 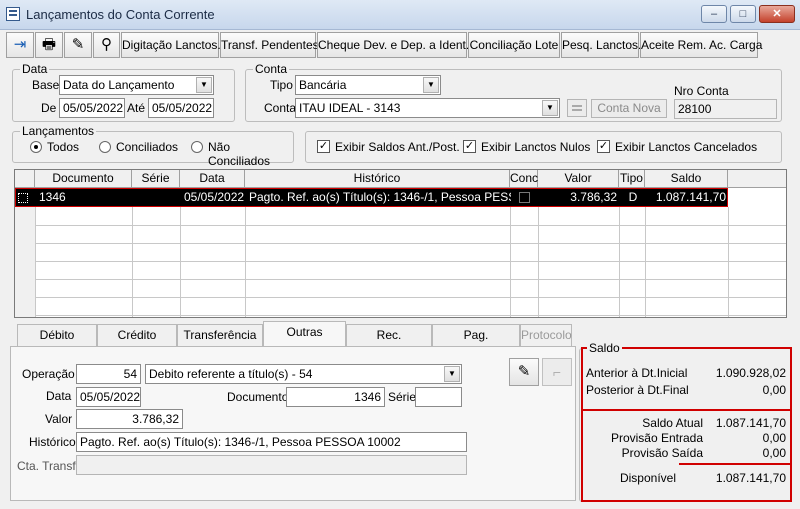 What do you see at coordinates (757, 179) in the screenshot?
I see `grid-header-filler` at bounding box center [757, 179].